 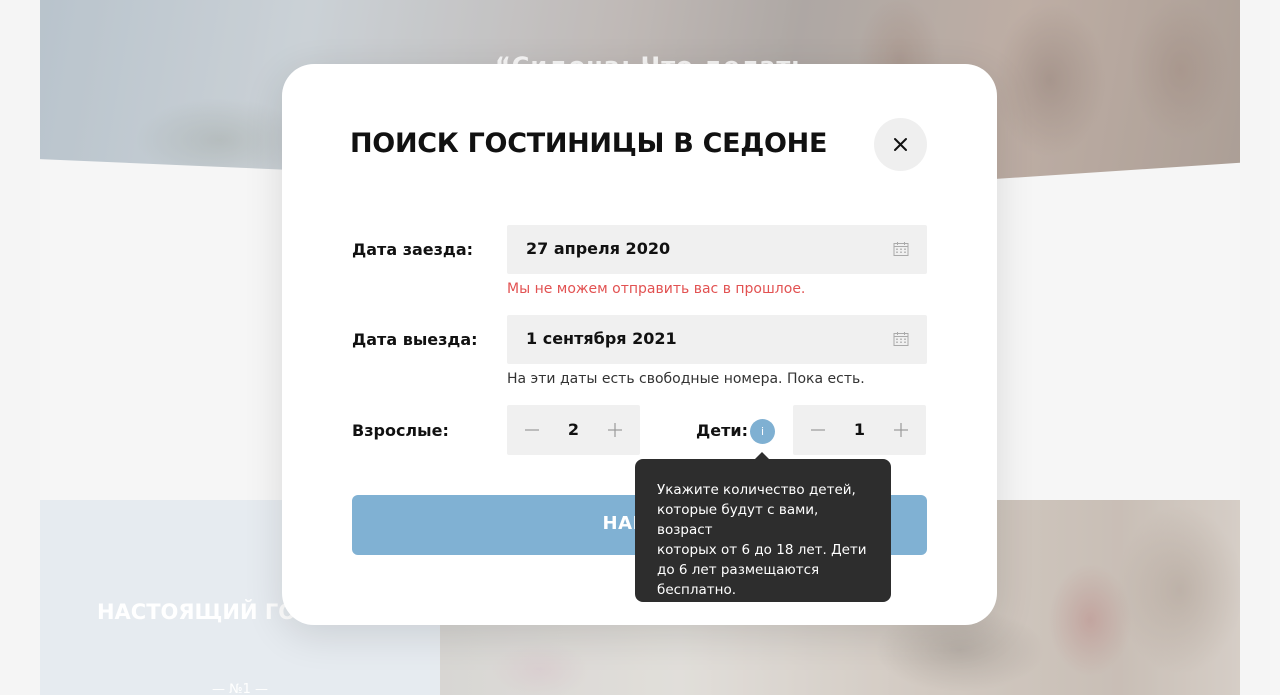 What do you see at coordinates (601, 338) in the screenshot?
I see `checkout-date-value: 1 сентября 2021` at bounding box center [601, 338].